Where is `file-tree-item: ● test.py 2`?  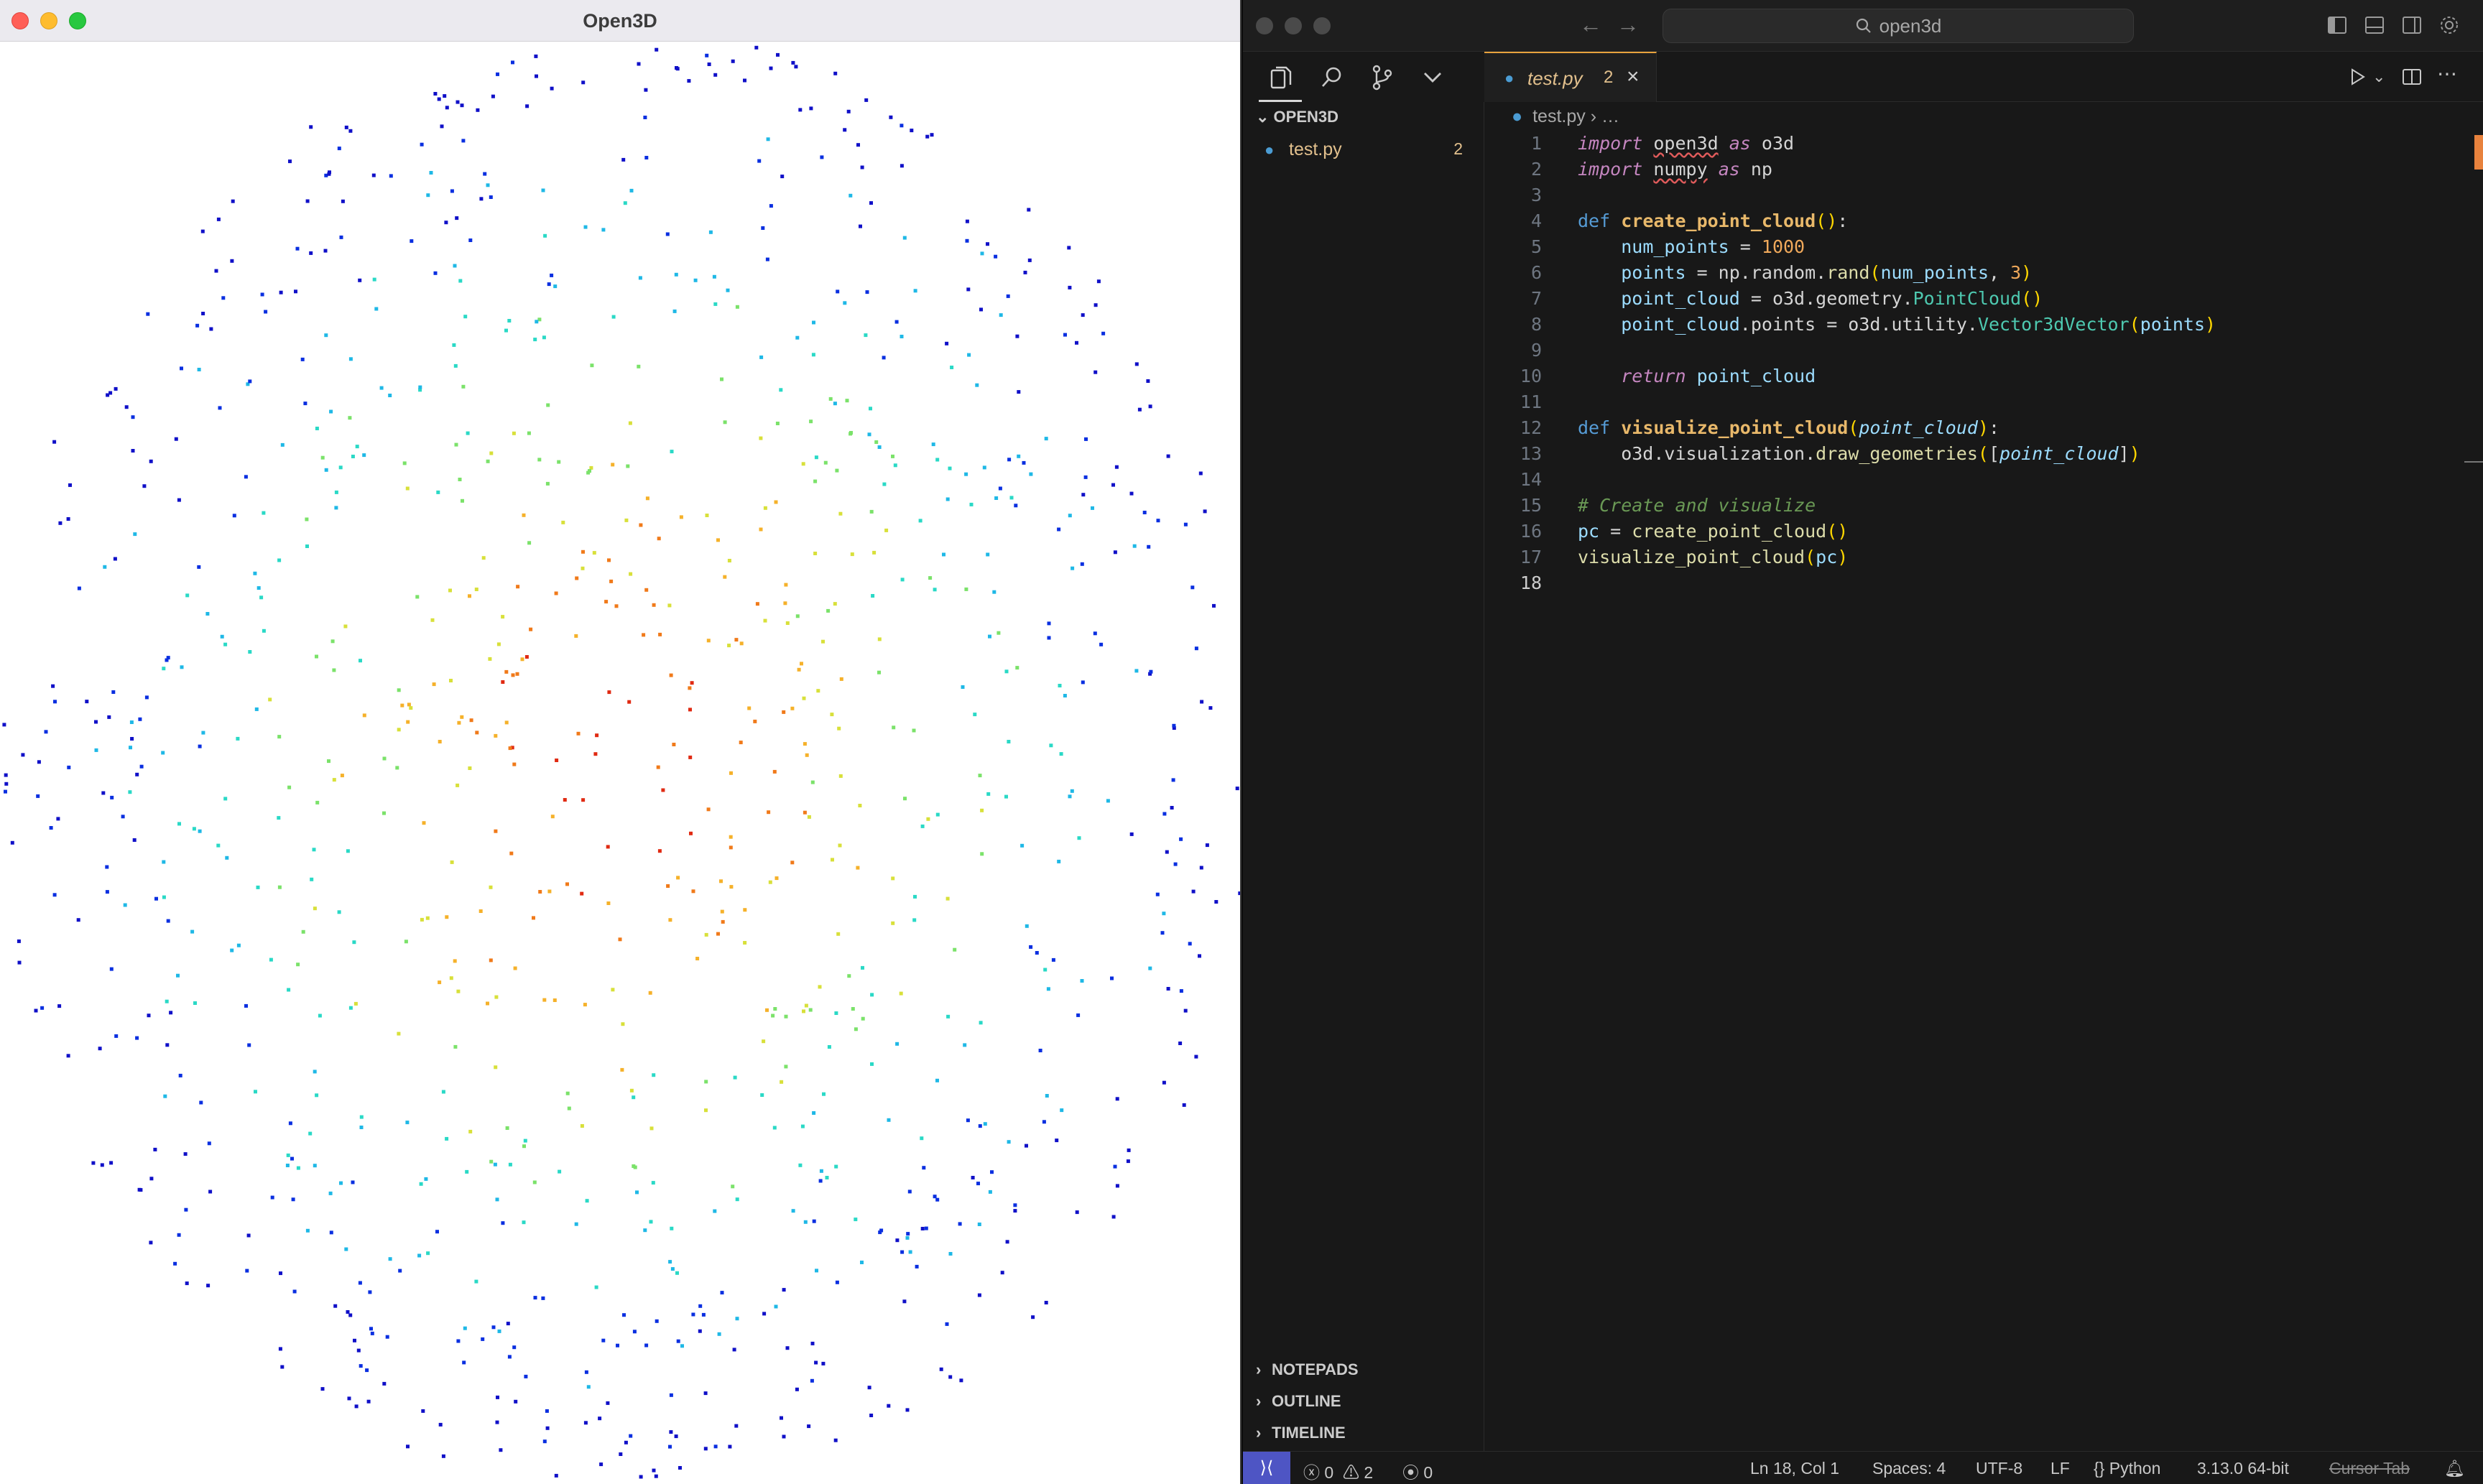
file-tree-item: ● test.py 2 is located at coordinates (1363, 149).